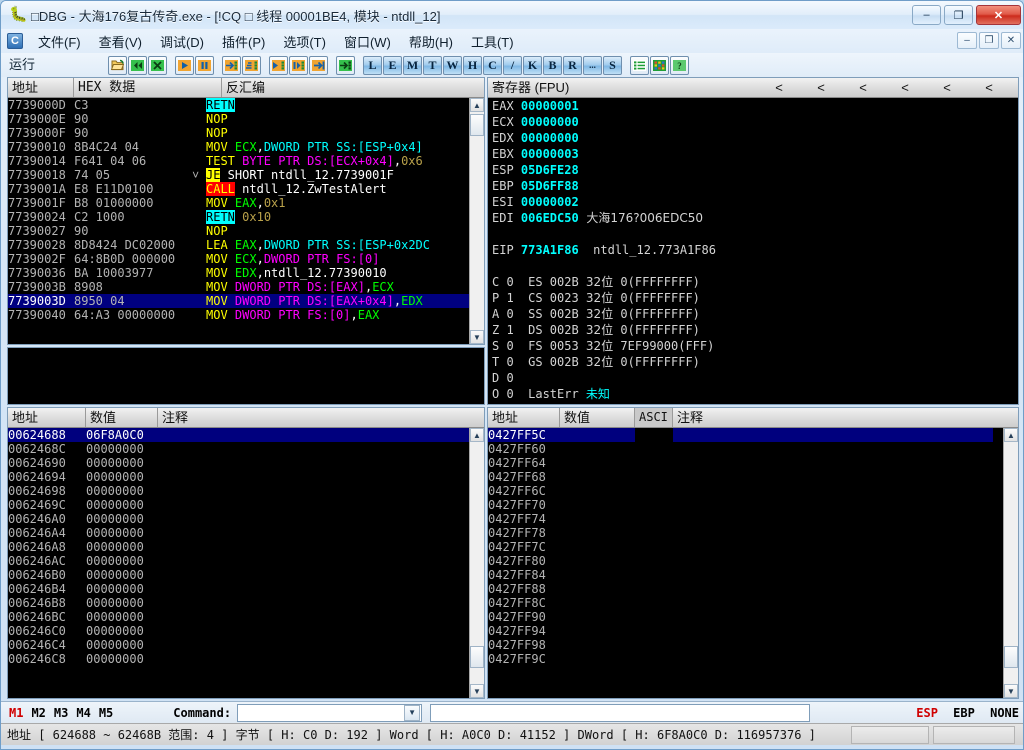 The height and width of the screenshot is (750, 1024). I want to click on stack-row: 0427FF74, so click(753, 519).